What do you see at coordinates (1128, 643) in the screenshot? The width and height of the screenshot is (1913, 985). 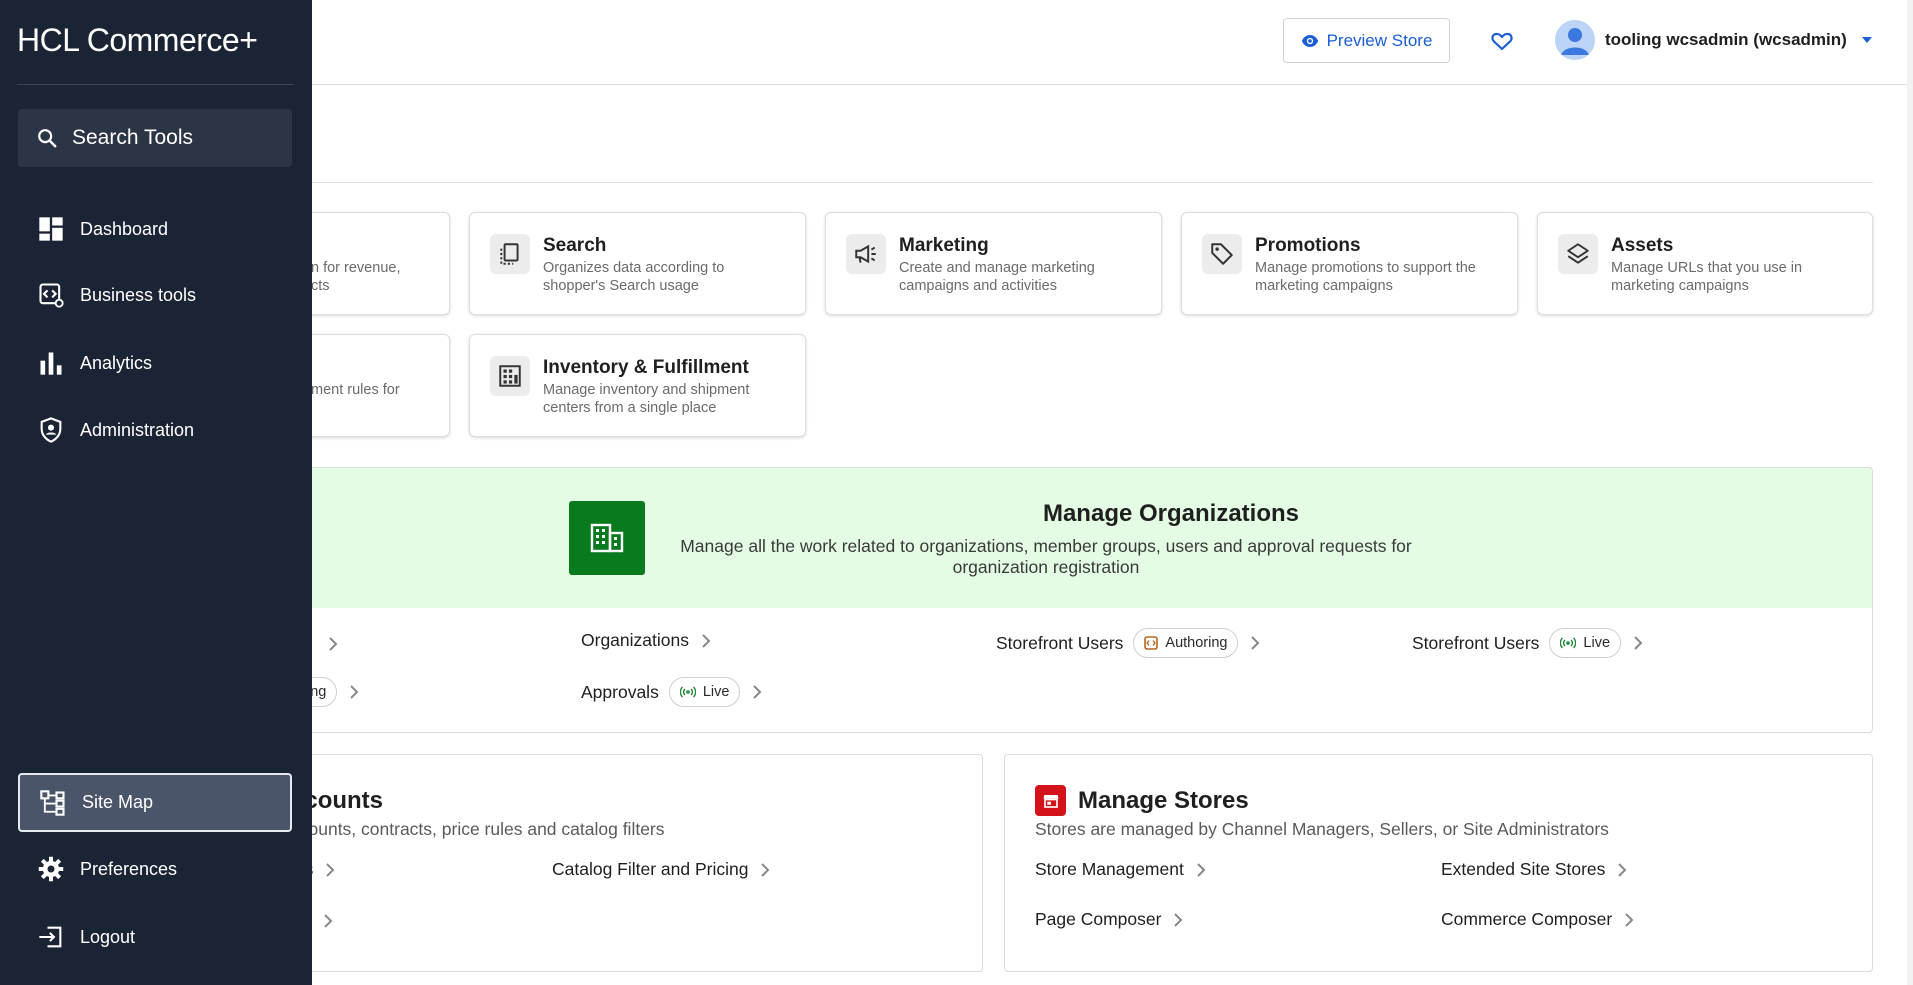 I see `storefront-users-authoring-link: Storefront Users Authoring` at bounding box center [1128, 643].